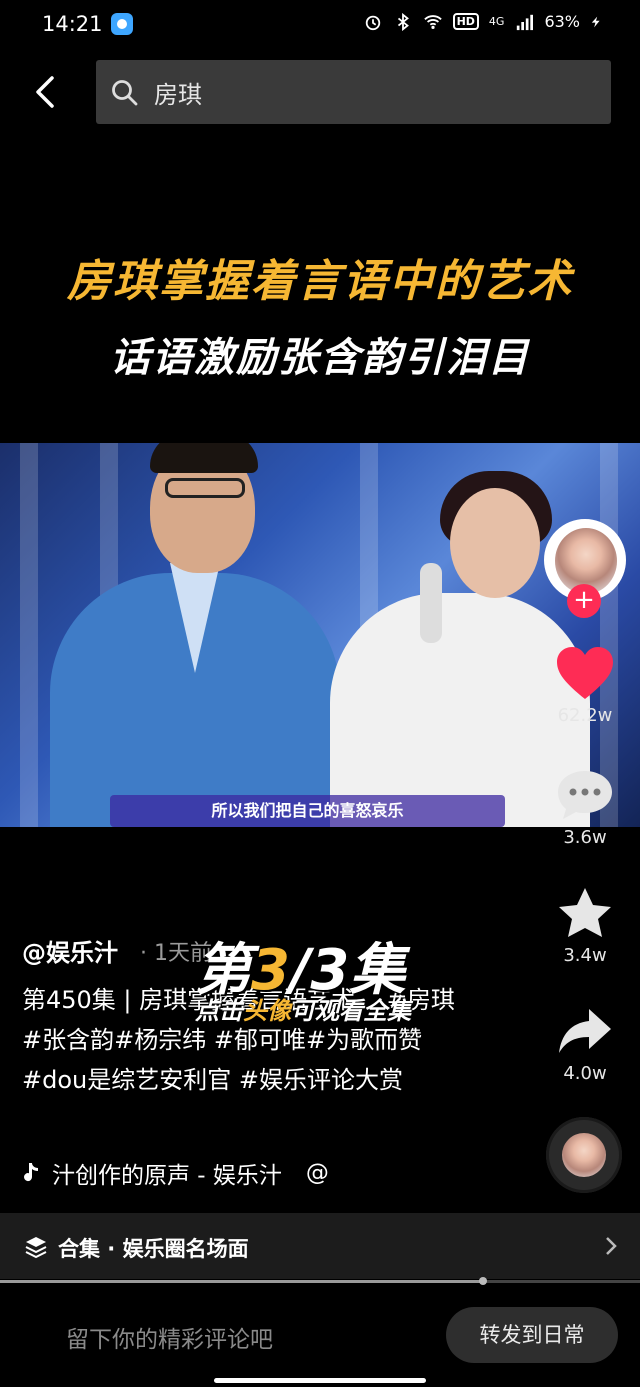  What do you see at coordinates (611, 1246) in the screenshot?
I see `chevron-right-icon` at bounding box center [611, 1246].